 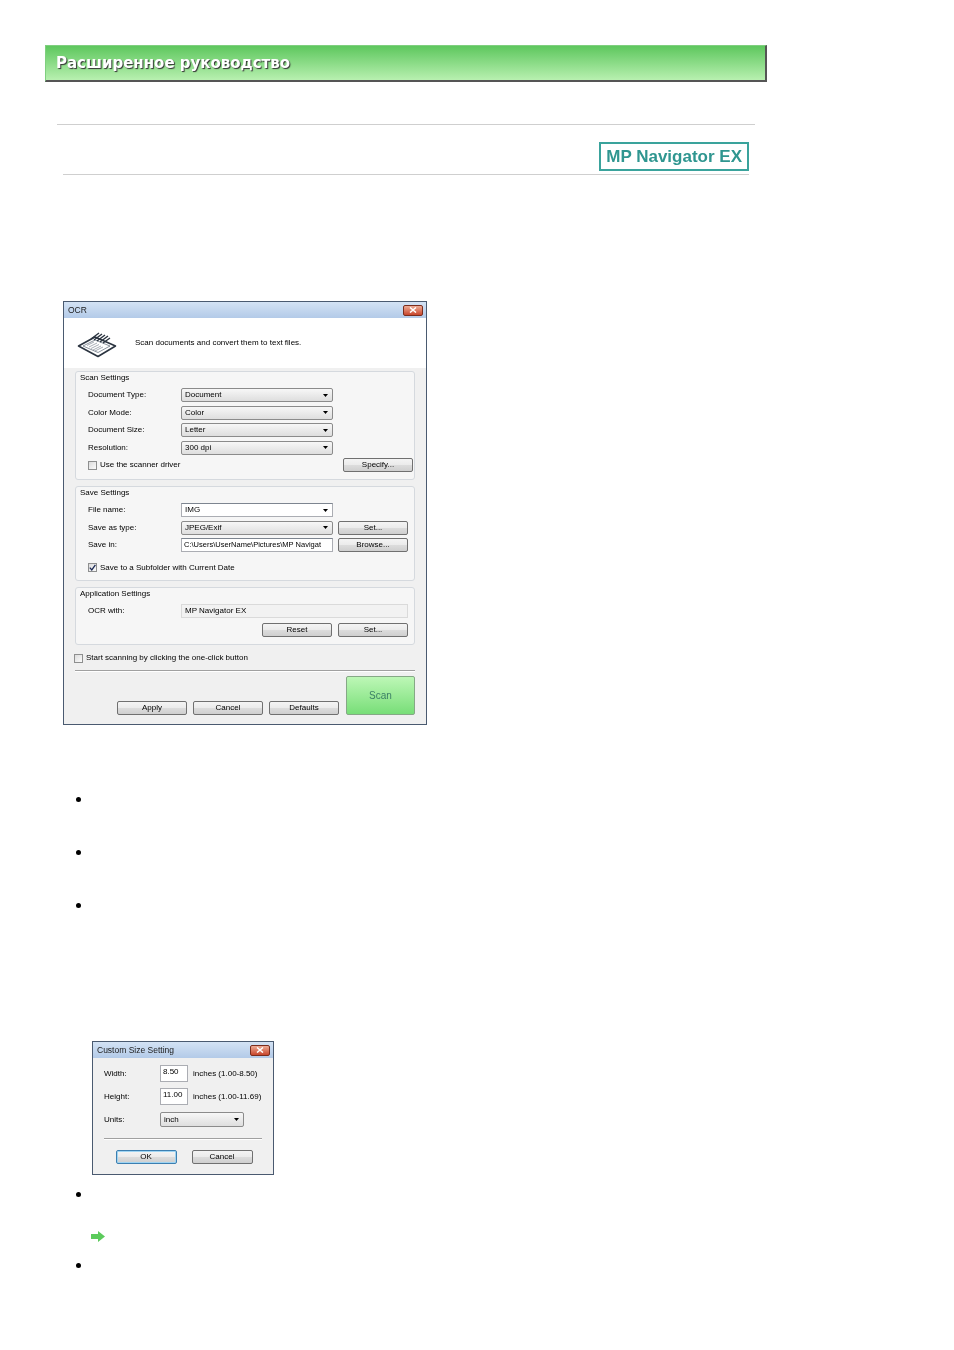 I want to click on field-label: Units:, so click(x=115, y=1119).